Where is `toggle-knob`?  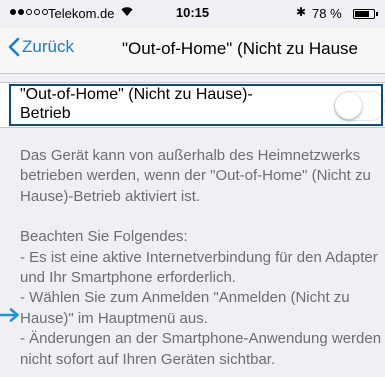
toggle-knob is located at coordinates (348, 105).